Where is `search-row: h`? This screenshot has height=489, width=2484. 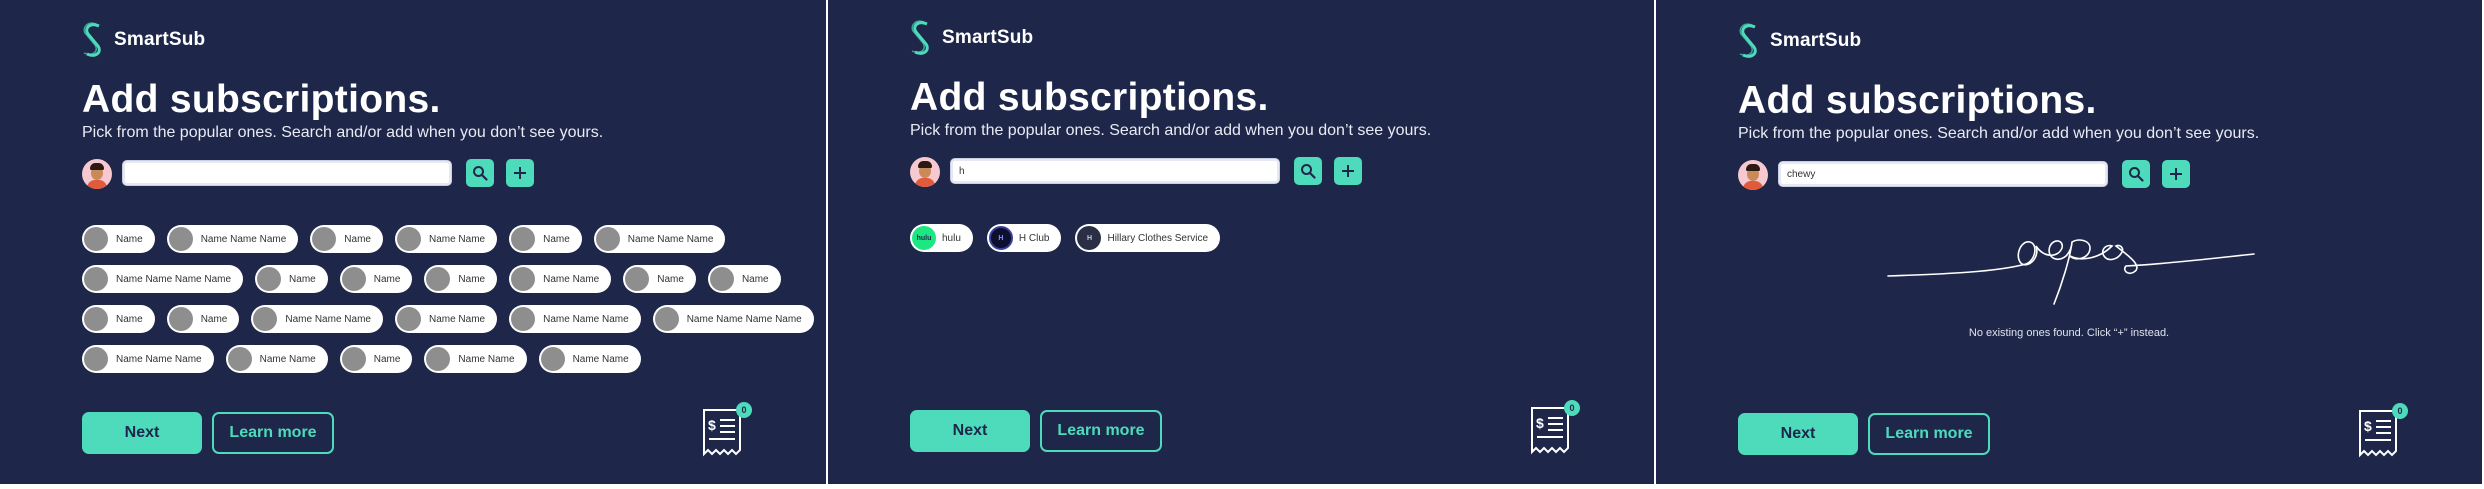 search-row: h is located at coordinates (1210, 172).